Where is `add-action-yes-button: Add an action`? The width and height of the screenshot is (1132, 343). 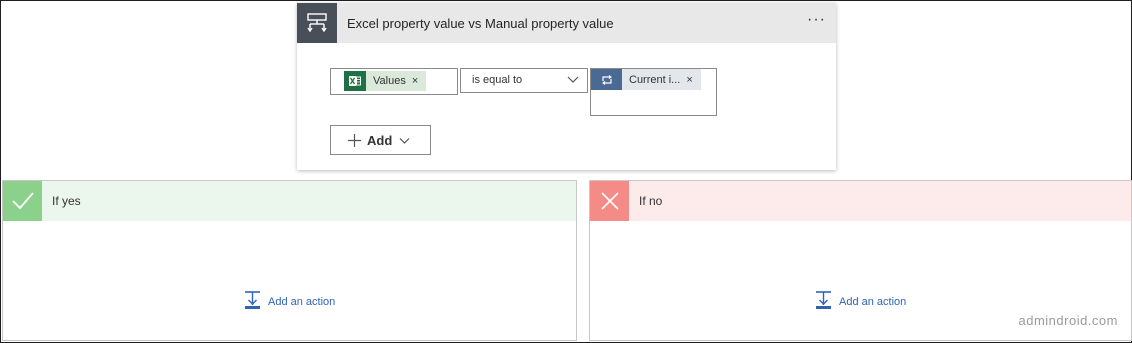
add-action-yes-button: Add an action is located at coordinates (289, 302).